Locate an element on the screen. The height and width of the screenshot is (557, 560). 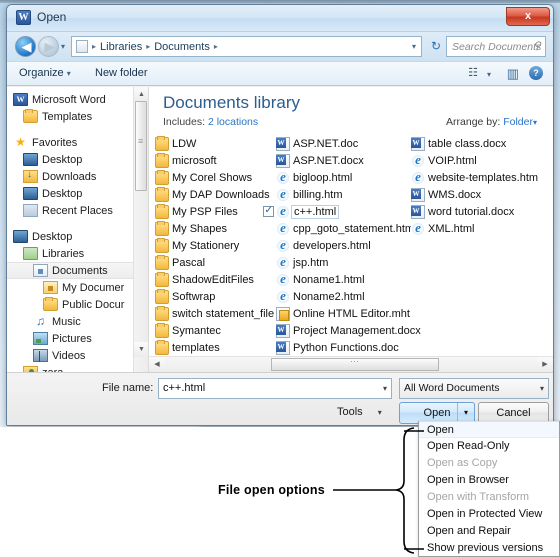
menu-item-open-in-protected-view: Open in Protected View is located at coordinates (489, 514).